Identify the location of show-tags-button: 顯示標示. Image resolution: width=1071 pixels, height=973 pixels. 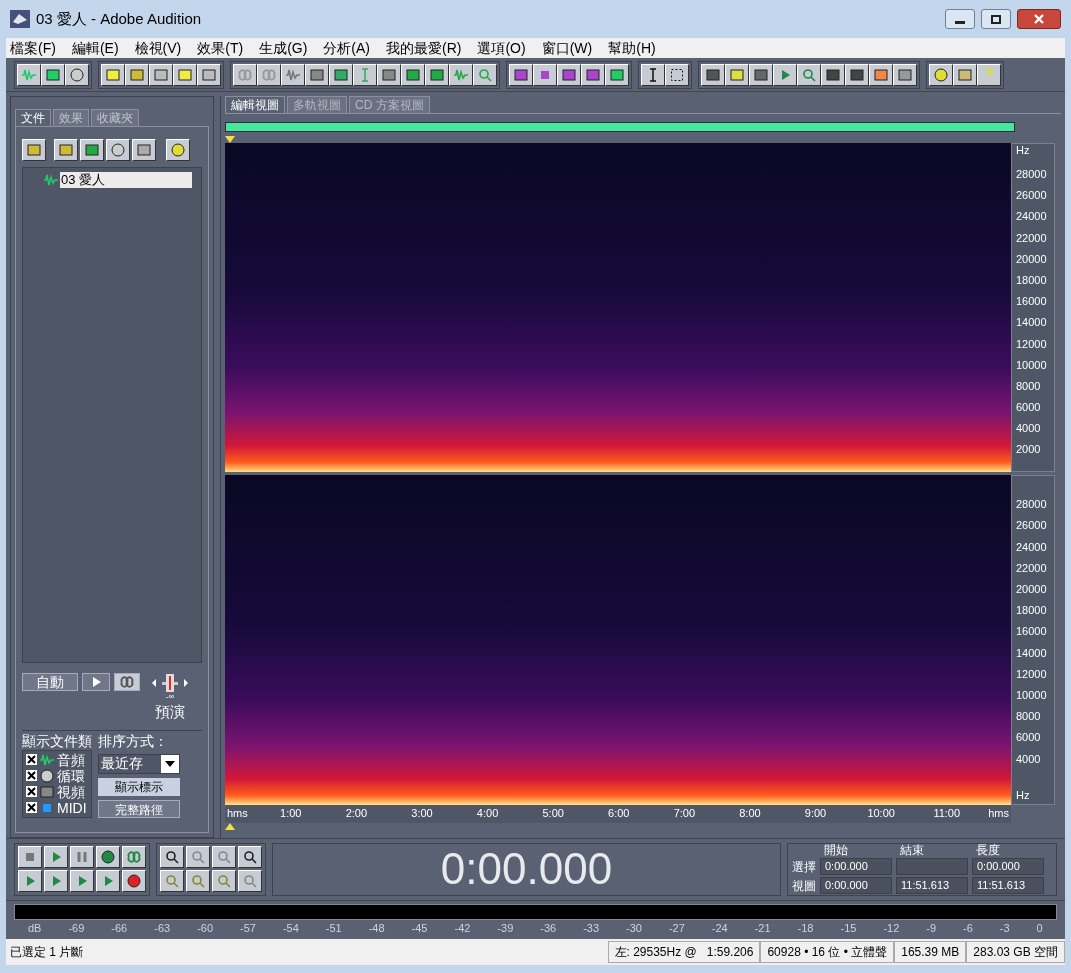
(139, 786).